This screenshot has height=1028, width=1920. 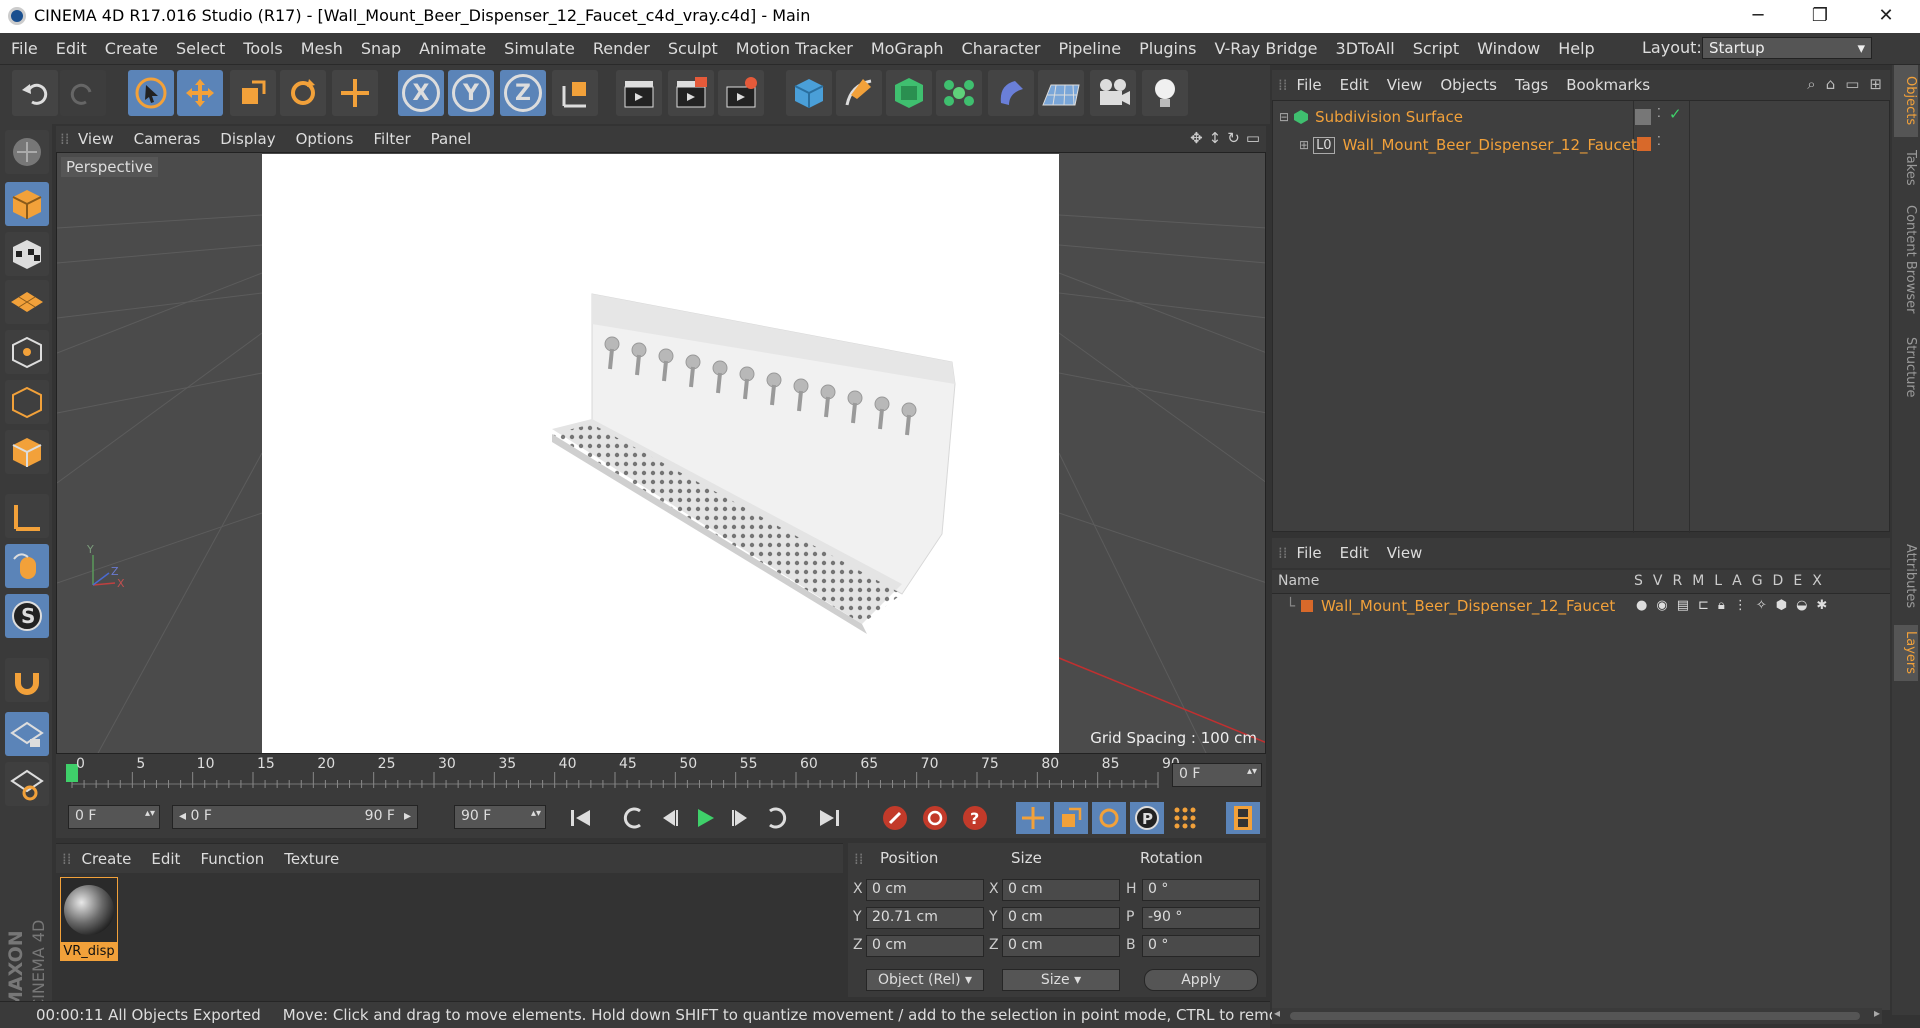 What do you see at coordinates (1436, 49) in the screenshot?
I see `menu-script: Script` at bounding box center [1436, 49].